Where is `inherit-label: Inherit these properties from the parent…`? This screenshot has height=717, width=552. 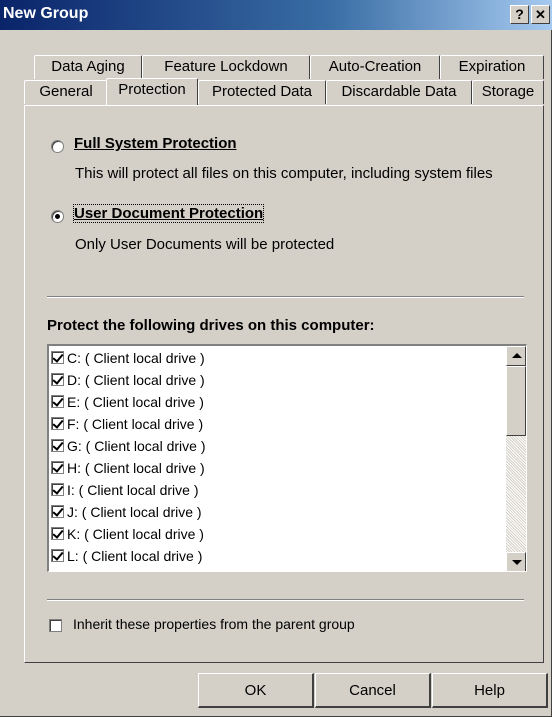
inherit-label: Inherit these properties from the parent… is located at coordinates (214, 624).